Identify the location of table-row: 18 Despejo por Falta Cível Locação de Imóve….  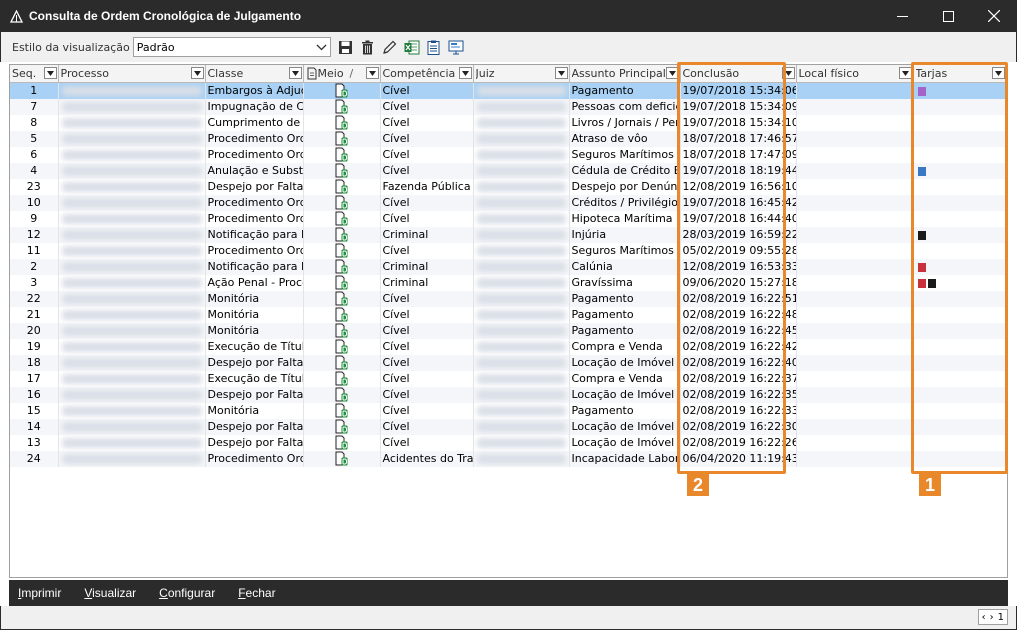
(508, 362).